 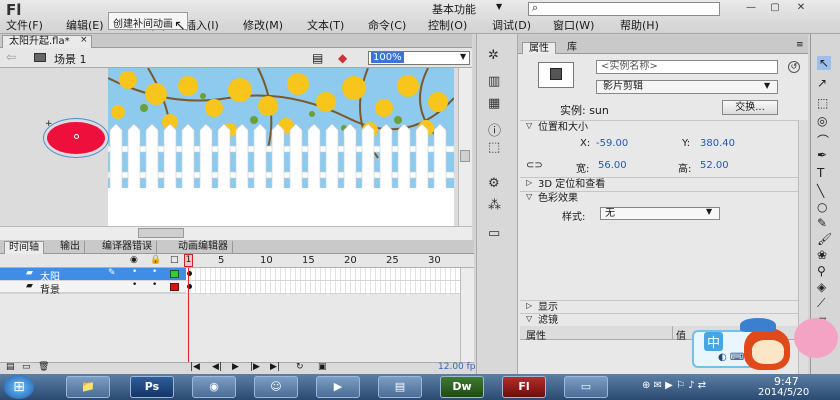 I want to click on y-value: 380.40, so click(x=717, y=143).